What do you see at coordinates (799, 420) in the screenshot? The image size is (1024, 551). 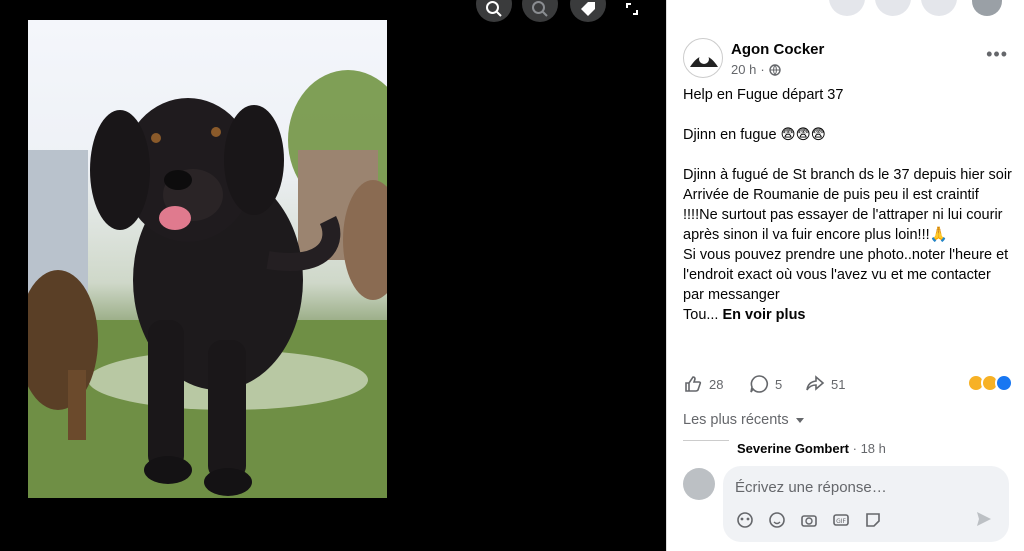 I see `chevron-down-icon` at bounding box center [799, 420].